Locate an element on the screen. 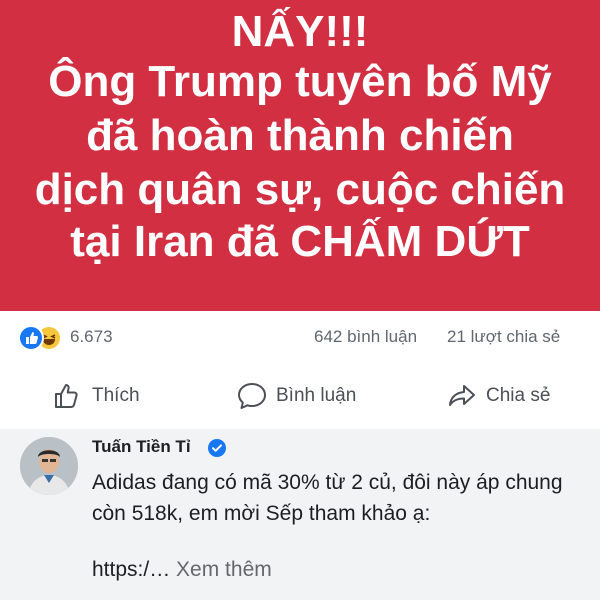 The height and width of the screenshot is (600, 600). comment-author: Tuấn Tiền Tỉ is located at coordinates (141, 447).